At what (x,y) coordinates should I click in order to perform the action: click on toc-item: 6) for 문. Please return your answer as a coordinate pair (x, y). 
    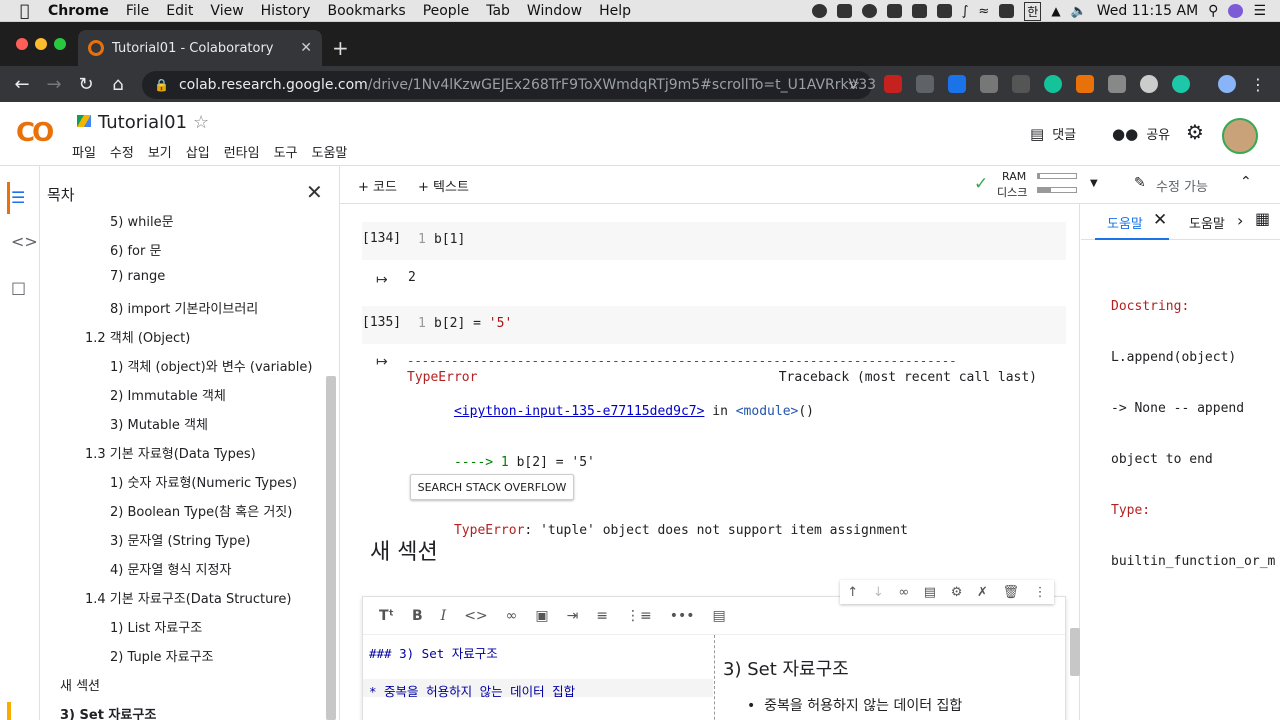
    Looking at the image, I should click on (135, 249).